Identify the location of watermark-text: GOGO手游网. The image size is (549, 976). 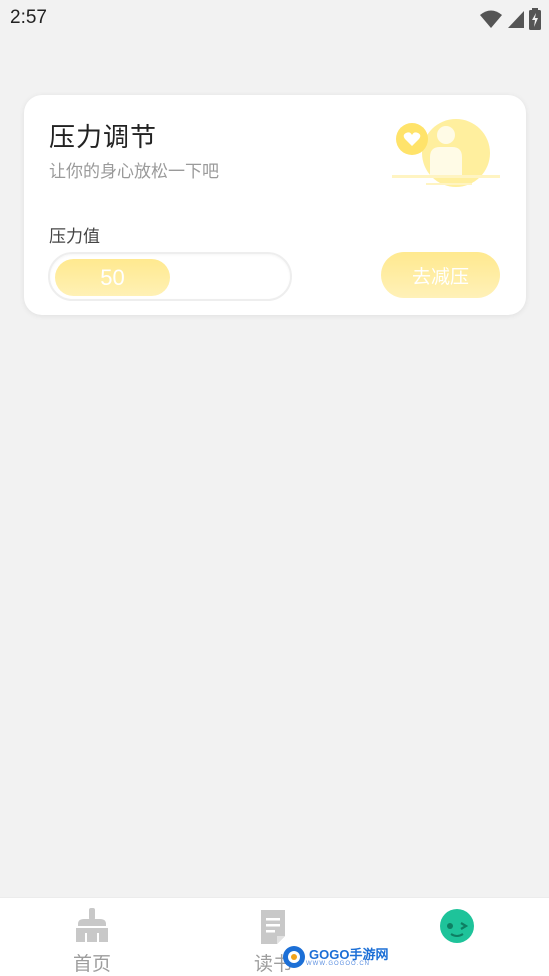
(349, 954).